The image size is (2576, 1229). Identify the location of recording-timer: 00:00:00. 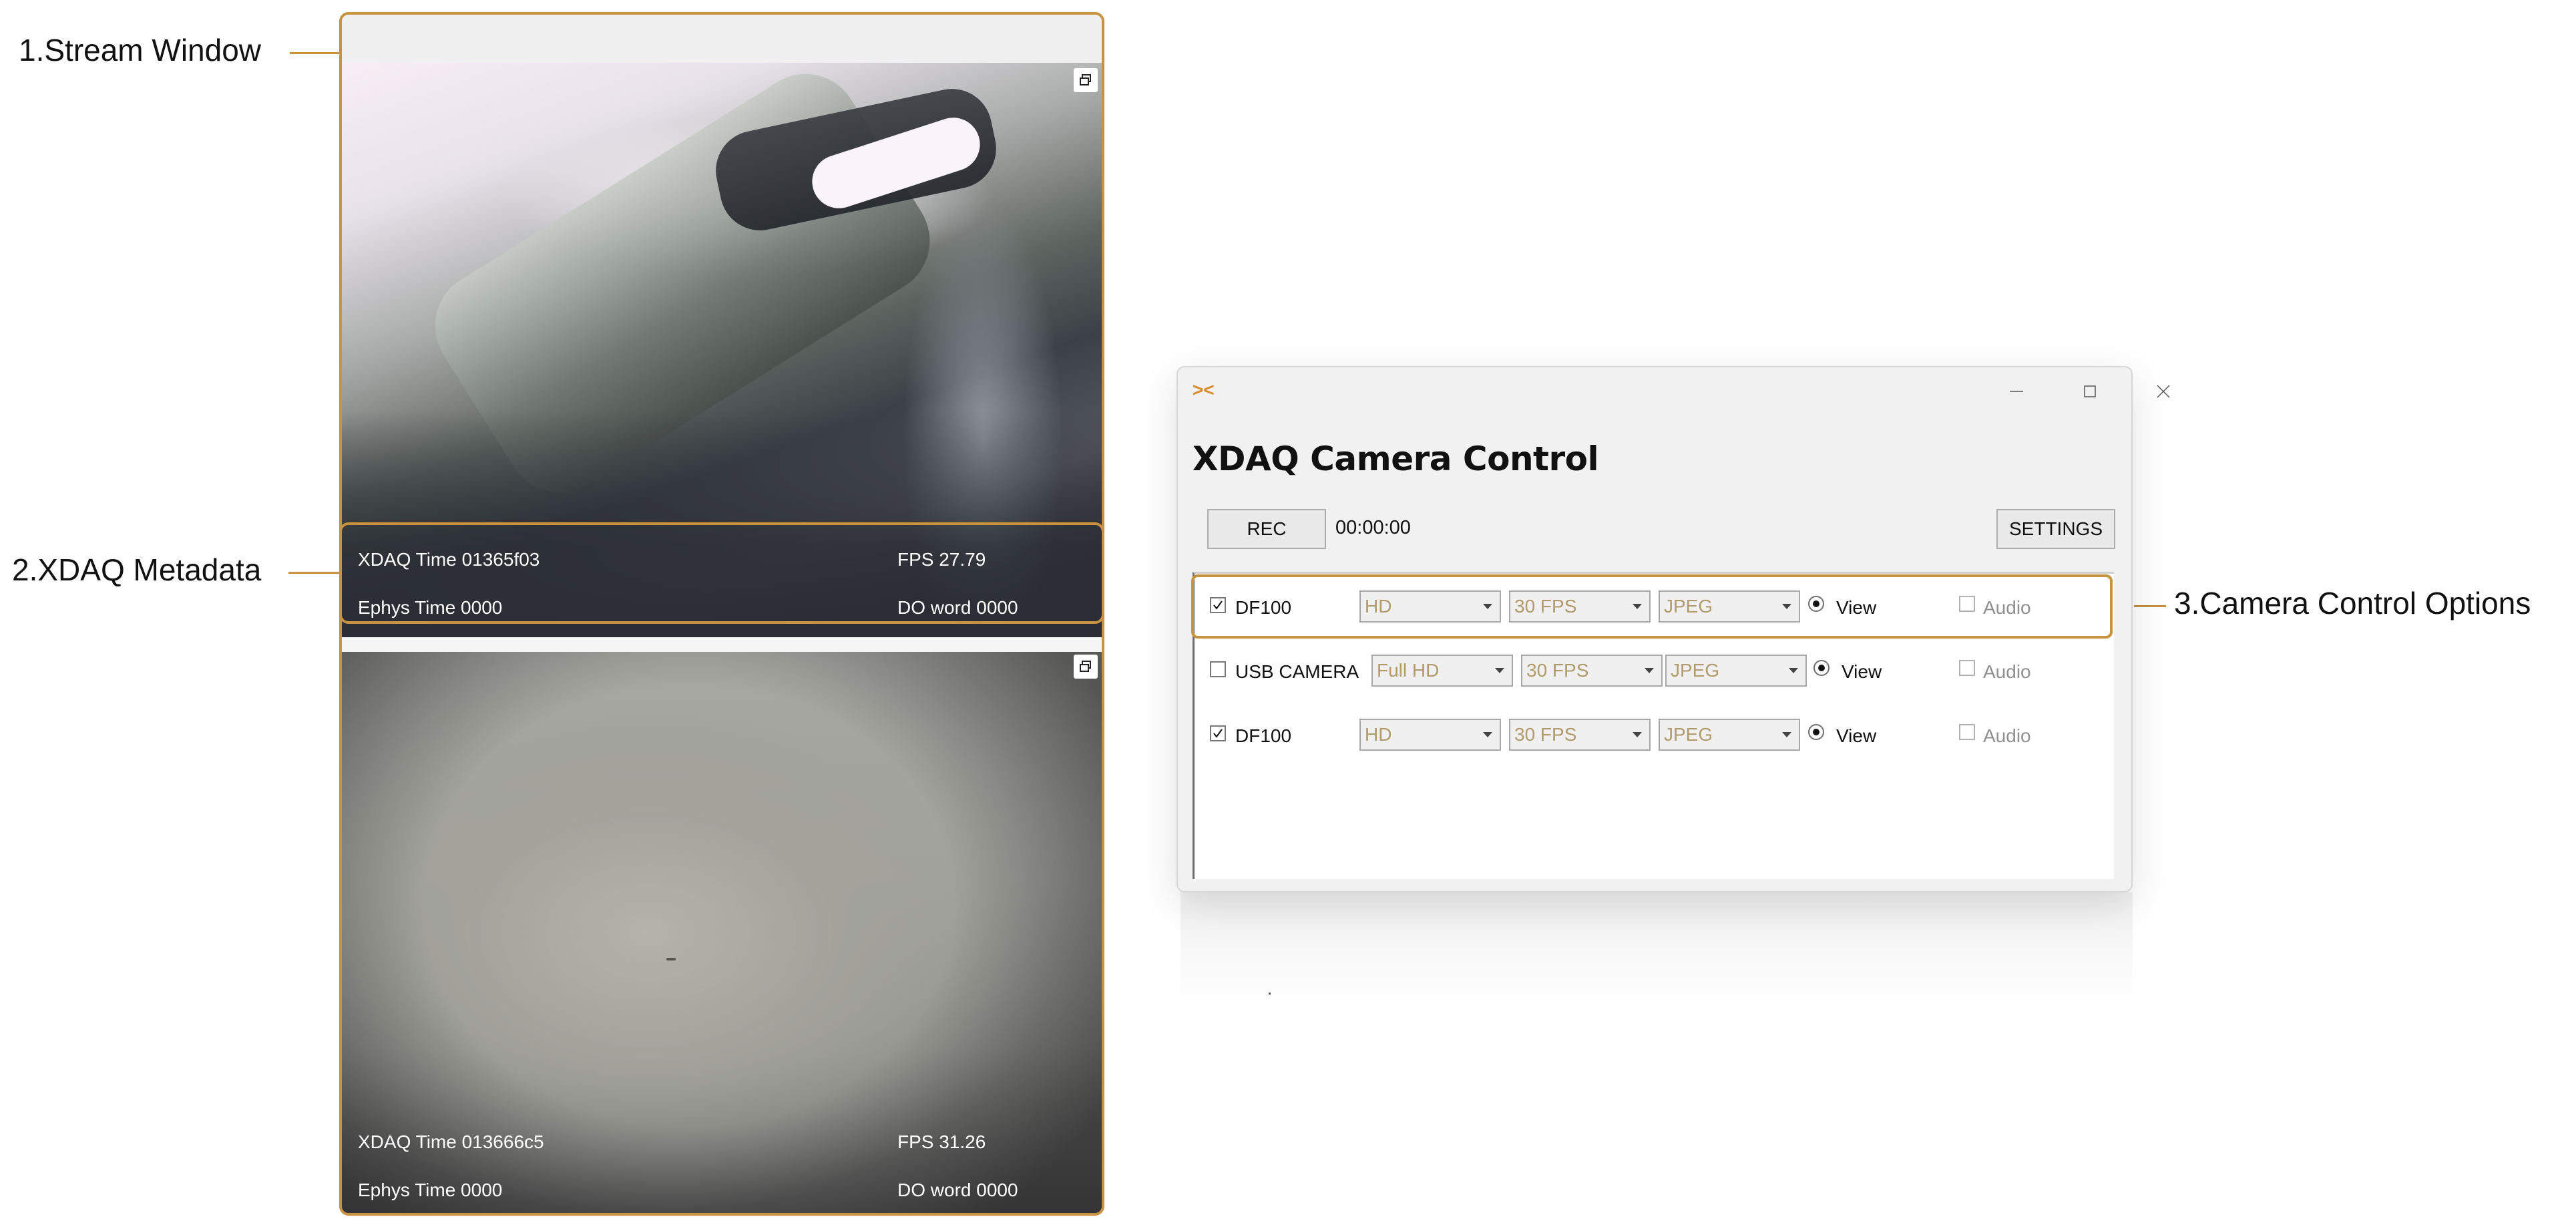
(1373, 527).